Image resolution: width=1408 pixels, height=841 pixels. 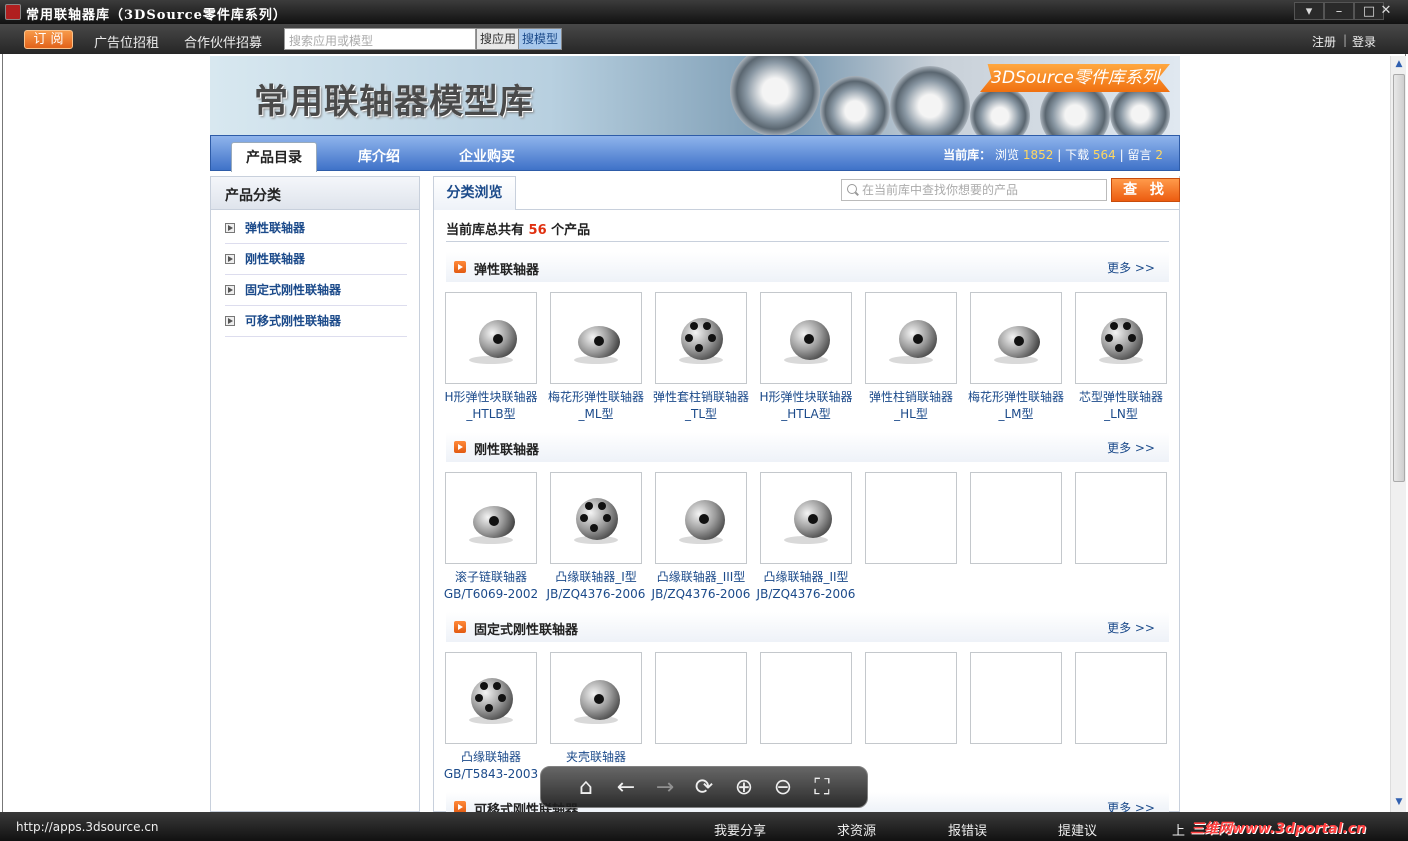 I want to click on product-caption: 芯型弹性联轴器 _LN型, so click(x=1121, y=406).